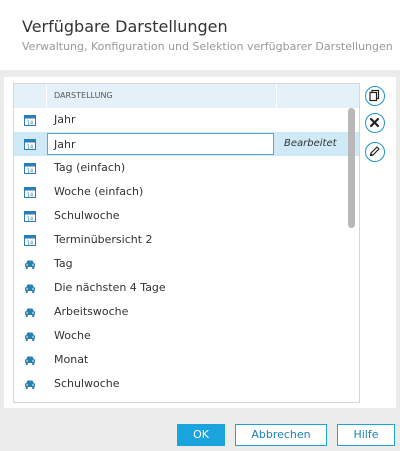 The height and width of the screenshot is (451, 400). Describe the element at coordinates (83, 95) in the screenshot. I see `column-header-darstellung: DARSTELLUNG` at that location.